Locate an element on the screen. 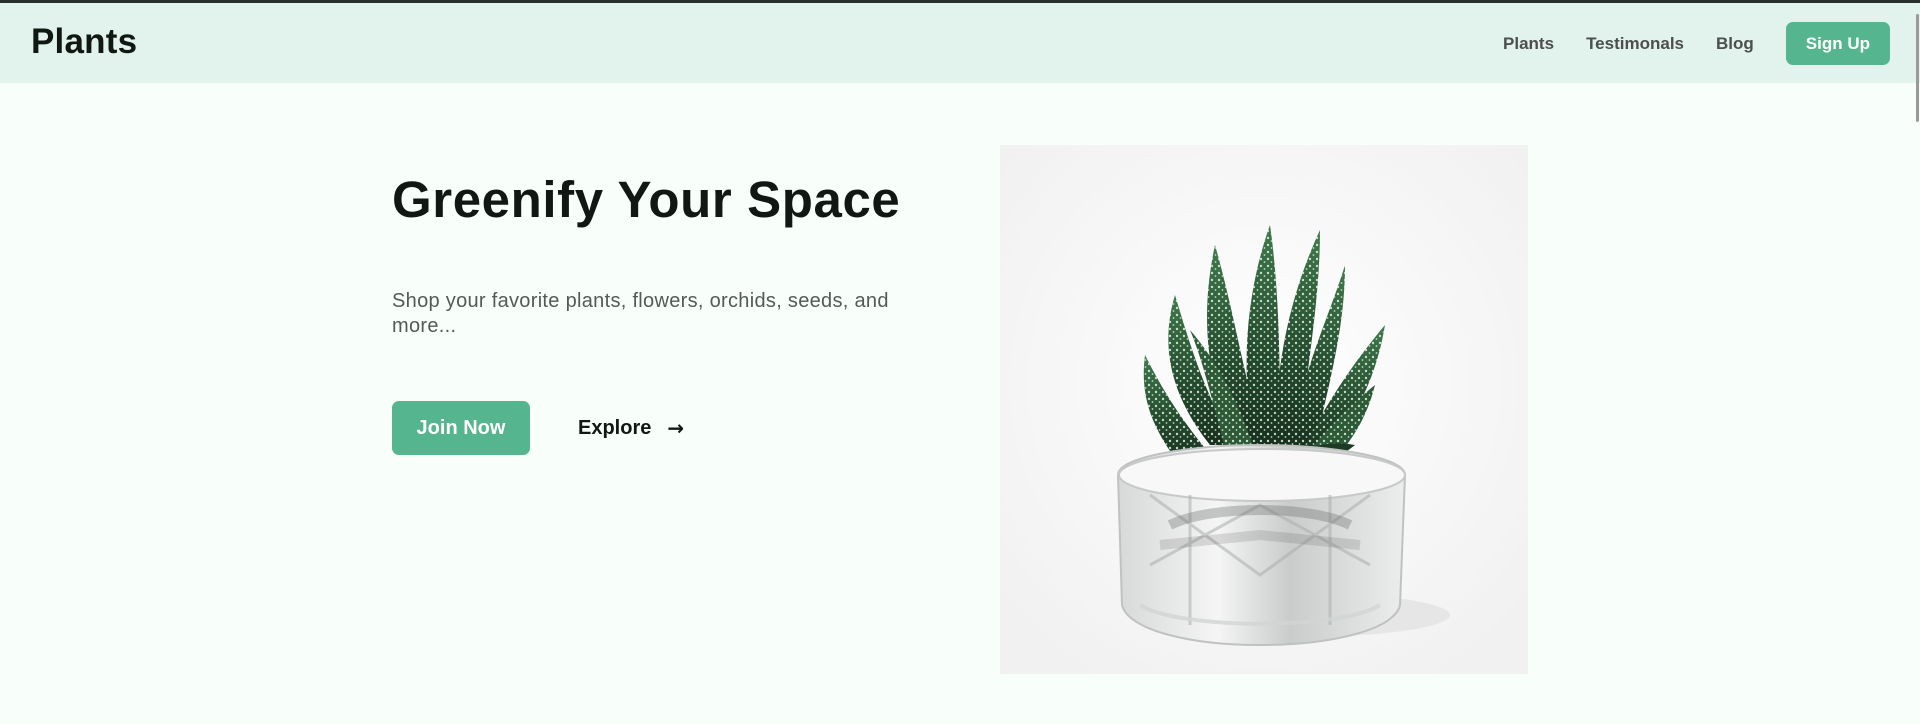 Image resolution: width=1920 pixels, height=724 pixels. explore-link: Explore → is located at coordinates (631, 428).